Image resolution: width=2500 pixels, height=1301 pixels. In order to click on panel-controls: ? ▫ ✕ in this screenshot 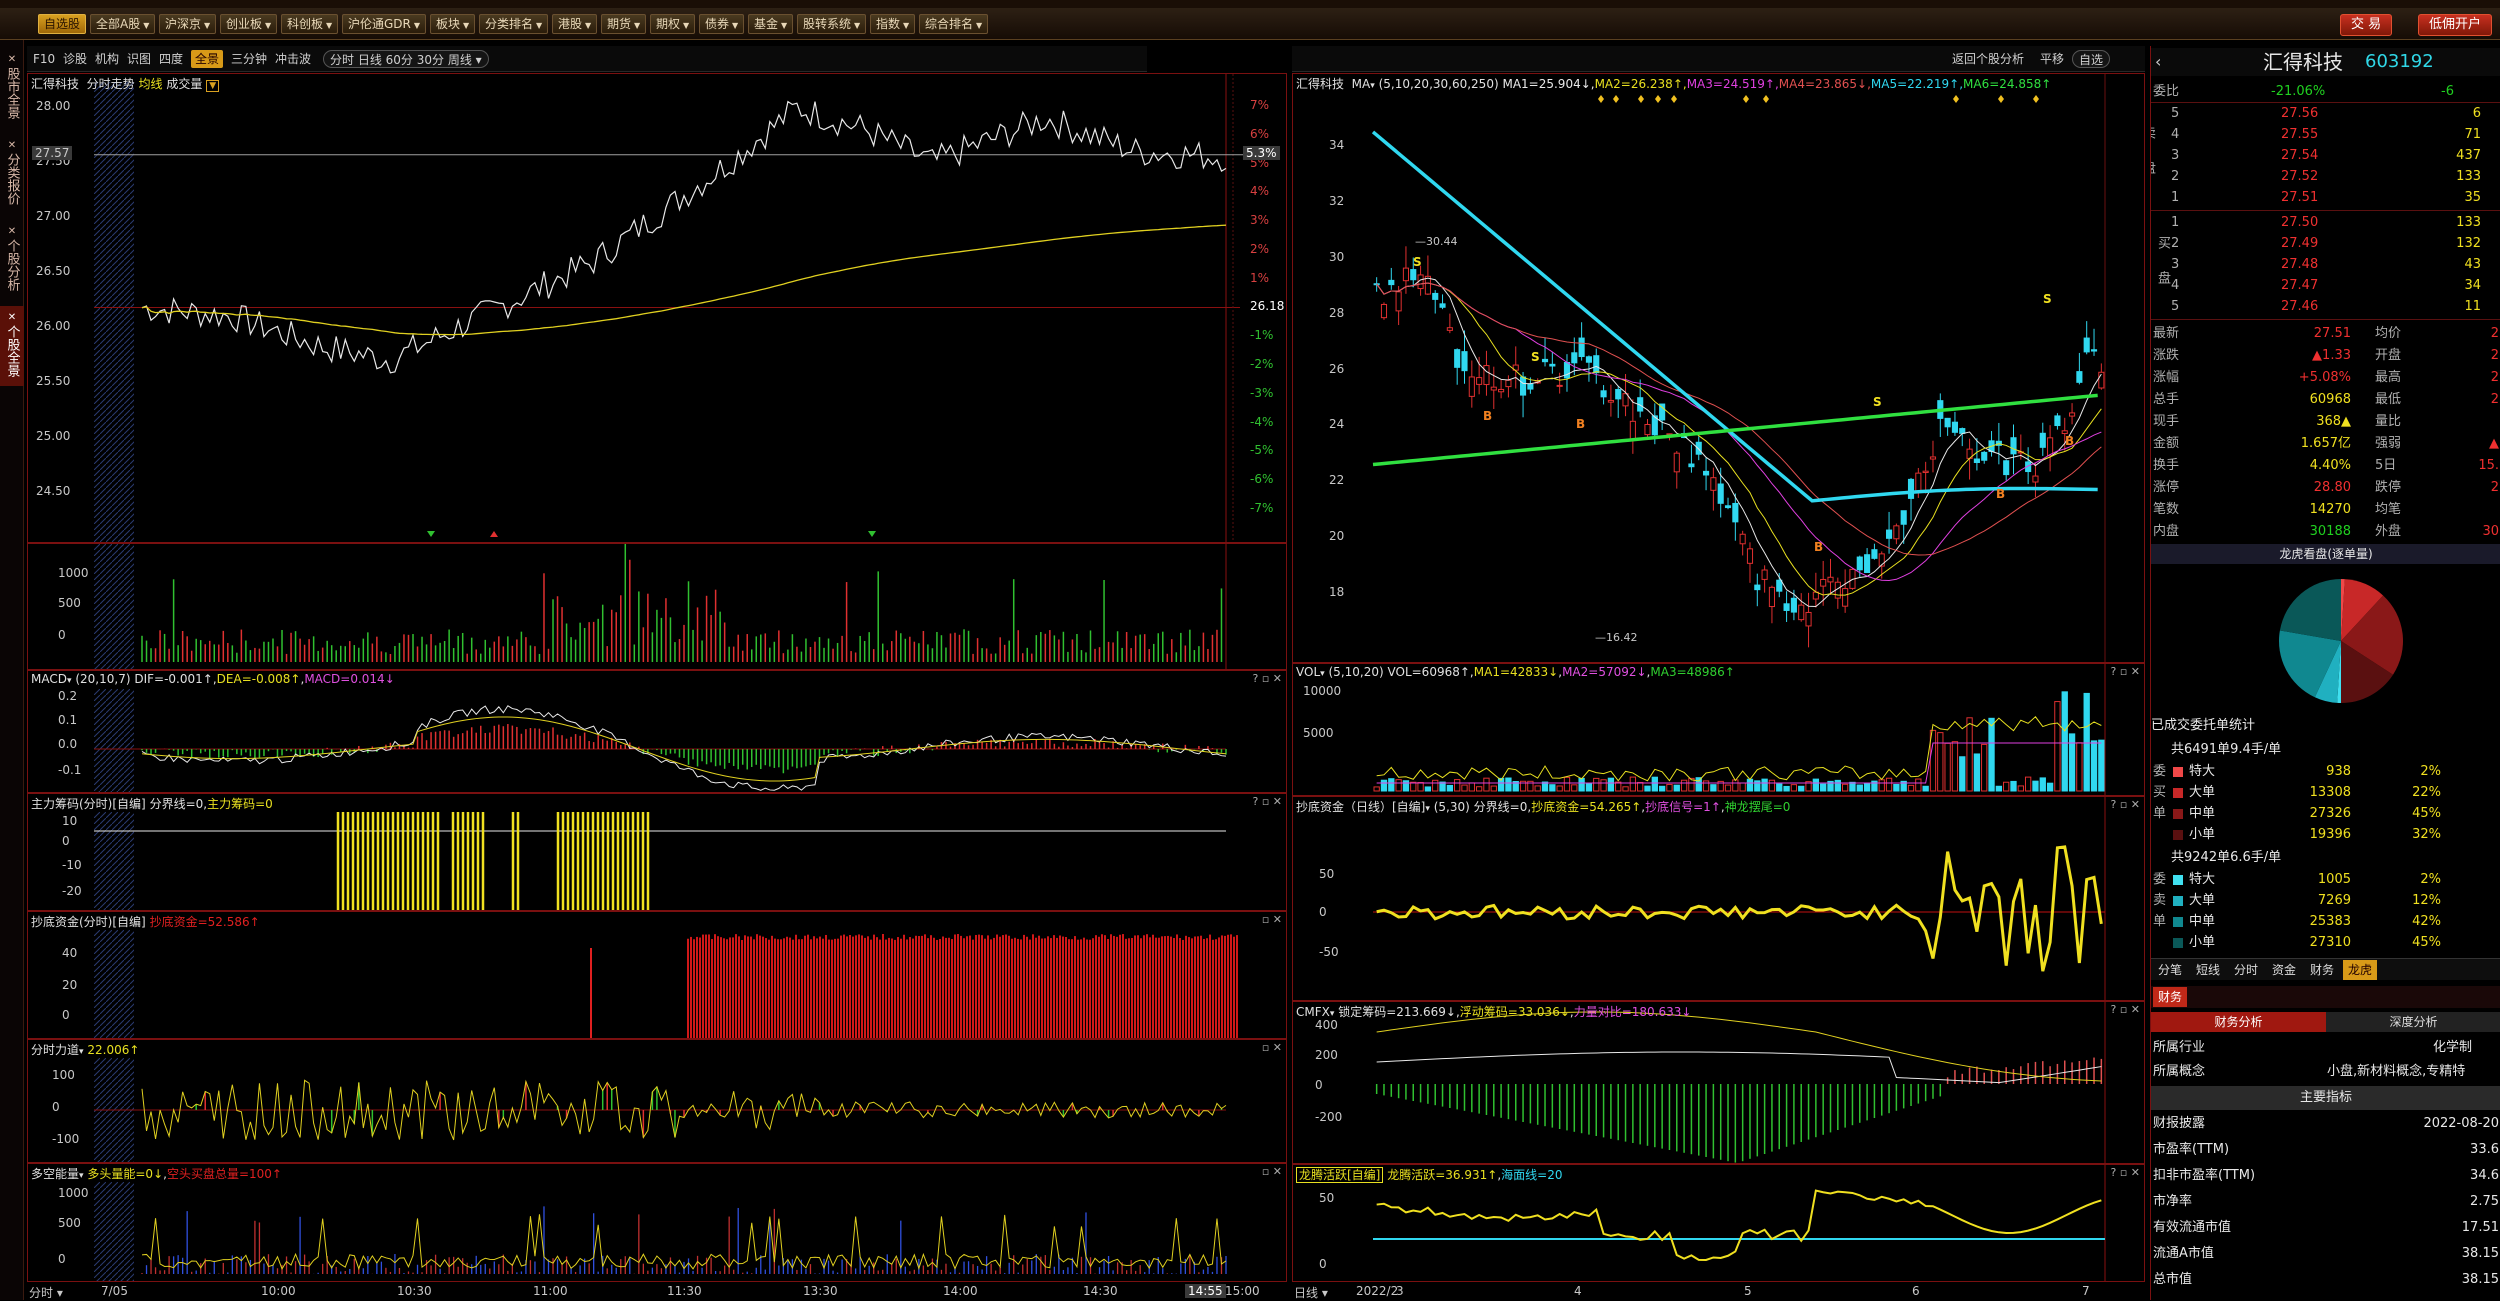, I will do `click(1267, 678)`.